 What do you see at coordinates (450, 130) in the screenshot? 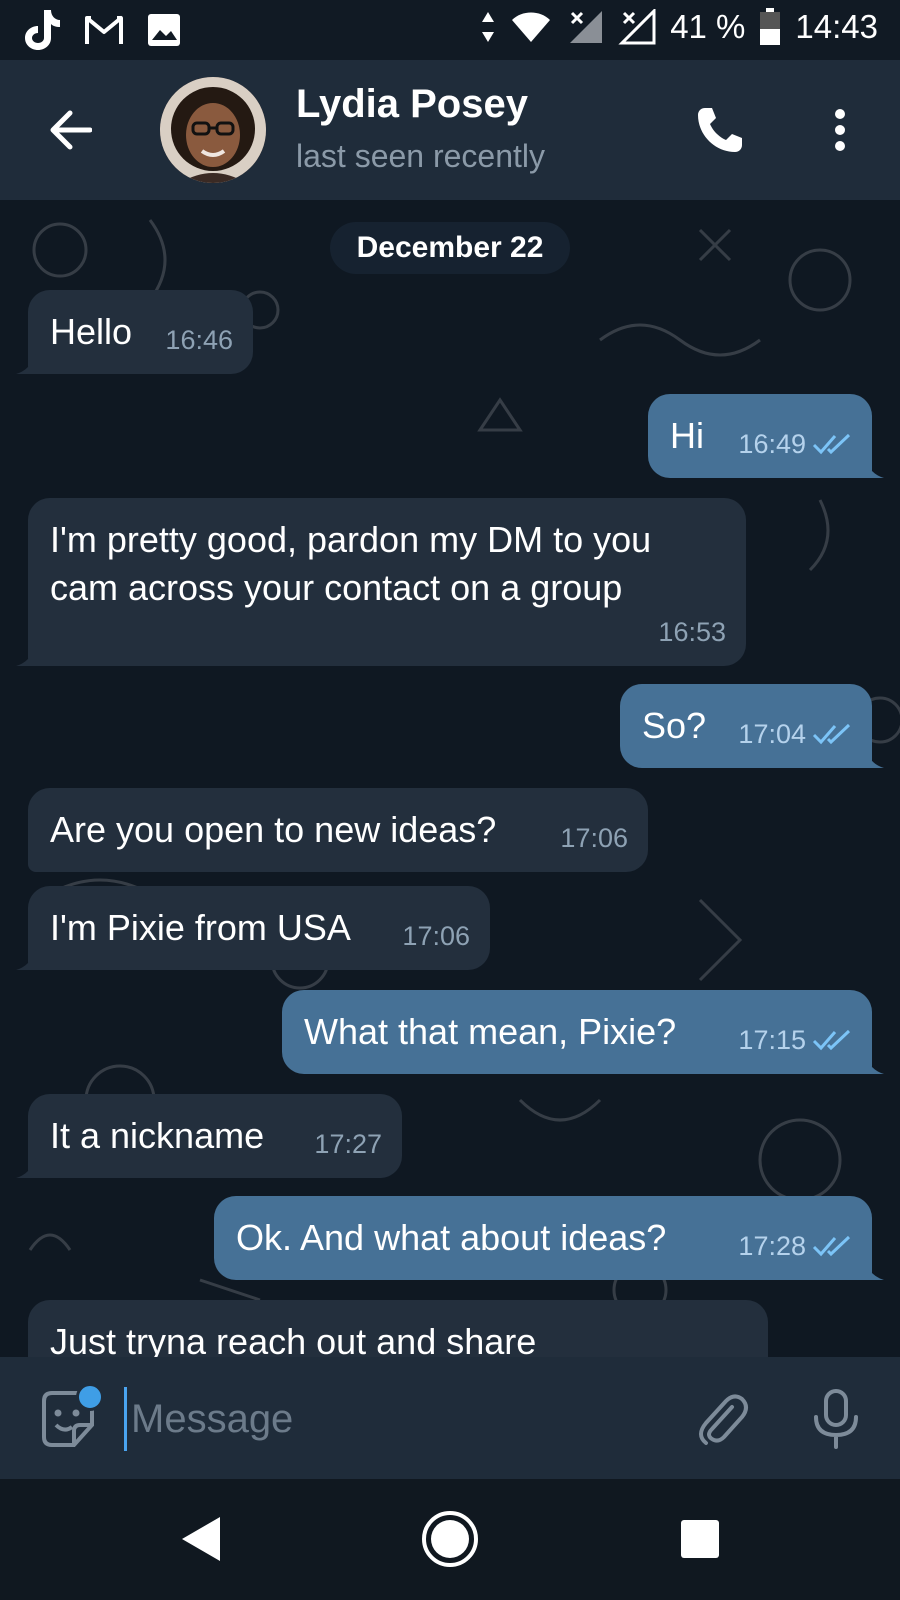
I see `chat-header: Lydia Posey last seen recently` at bounding box center [450, 130].